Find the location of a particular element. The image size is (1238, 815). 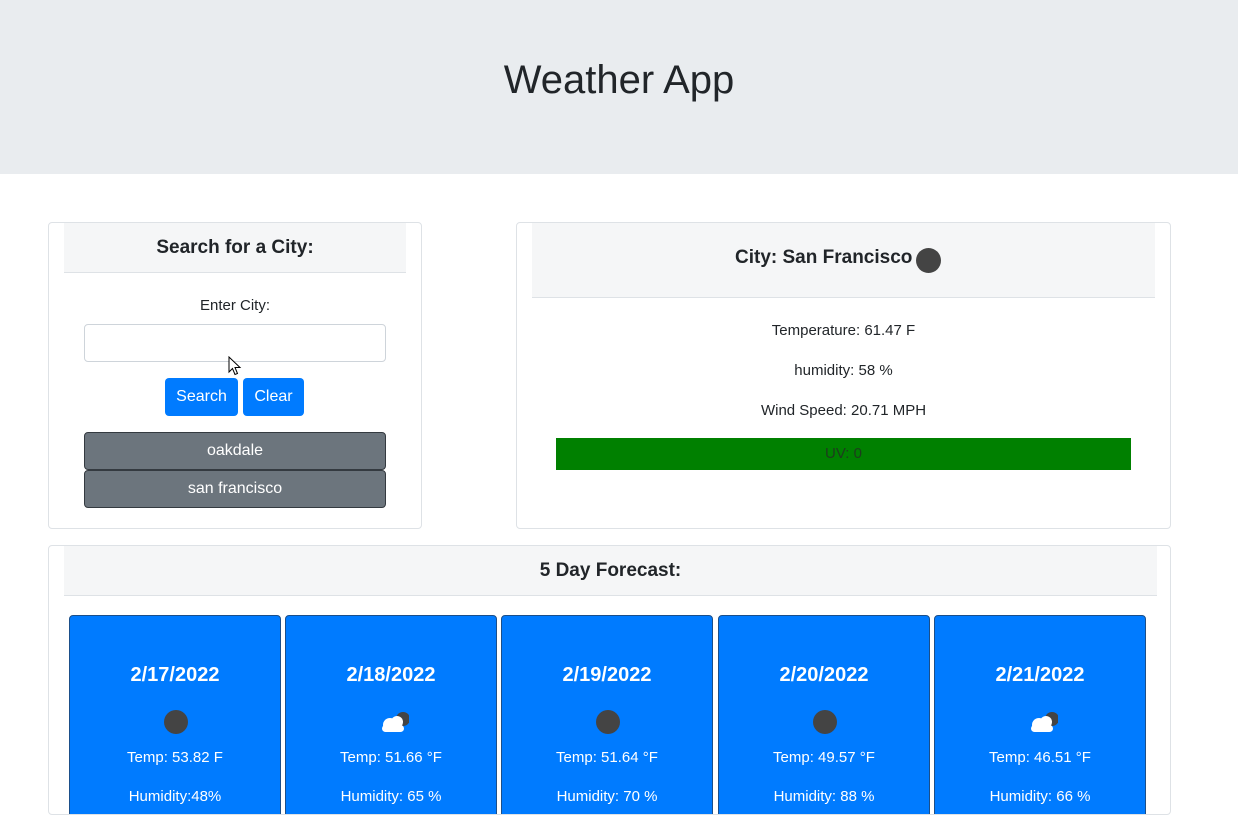

forecast-temp: Temp: 51.66 °F is located at coordinates (391, 757).